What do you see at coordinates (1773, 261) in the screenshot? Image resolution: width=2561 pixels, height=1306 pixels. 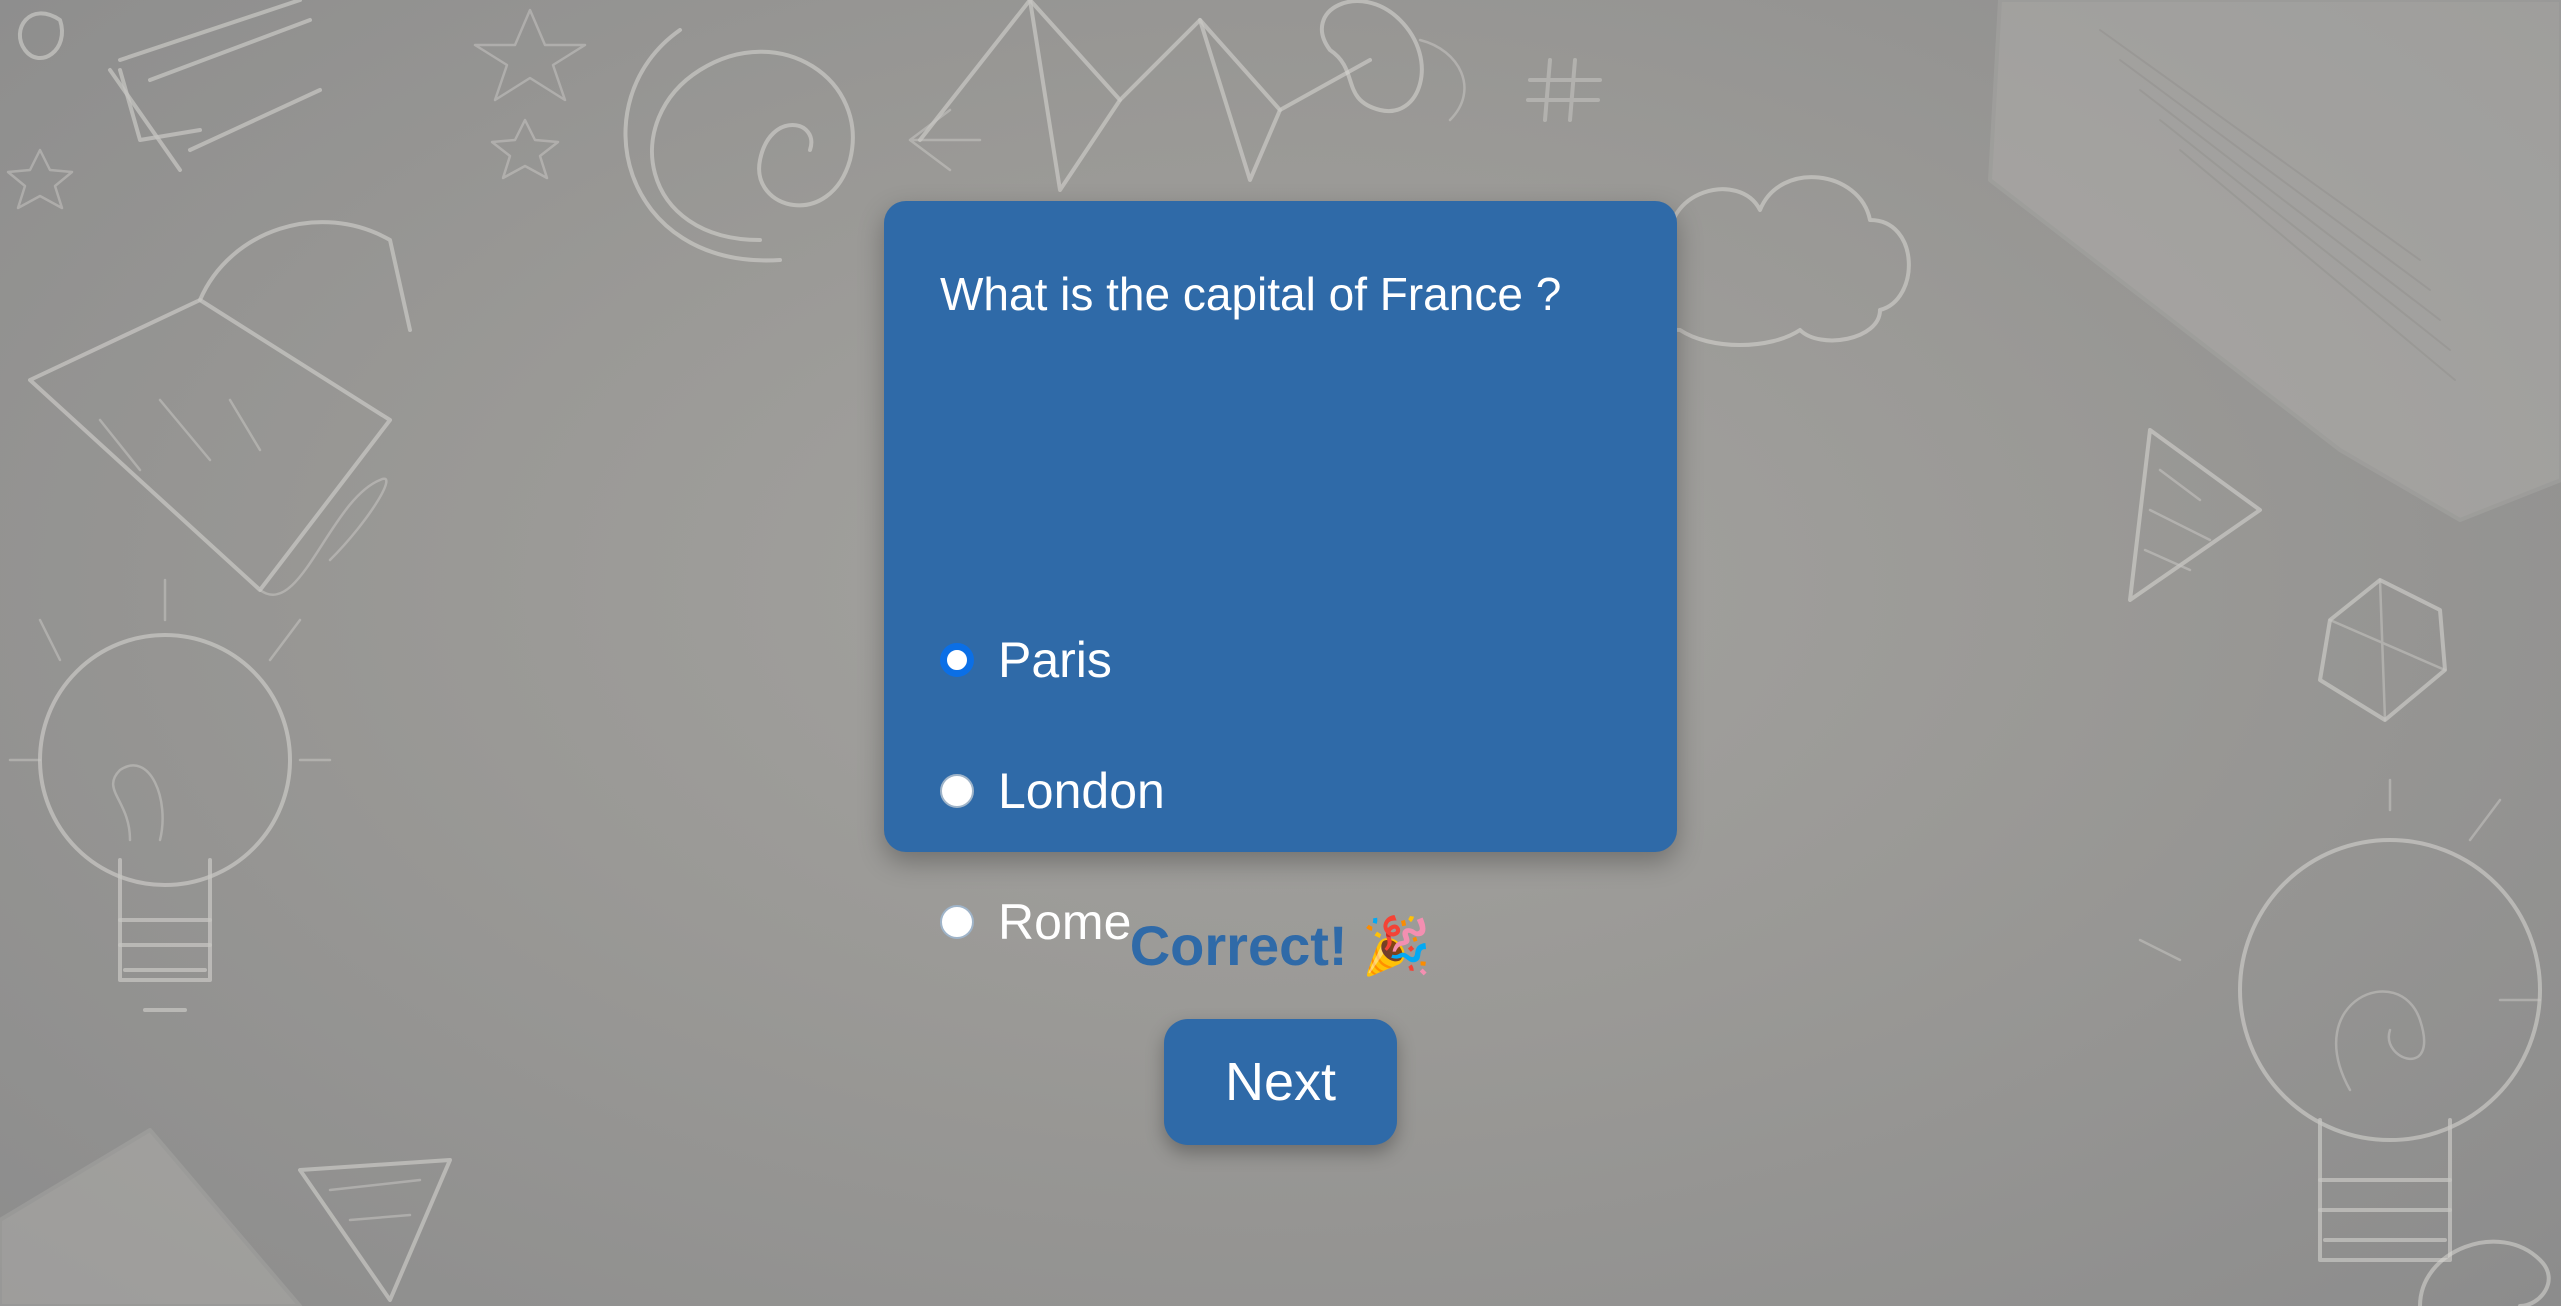 I see `cloud-icon` at bounding box center [1773, 261].